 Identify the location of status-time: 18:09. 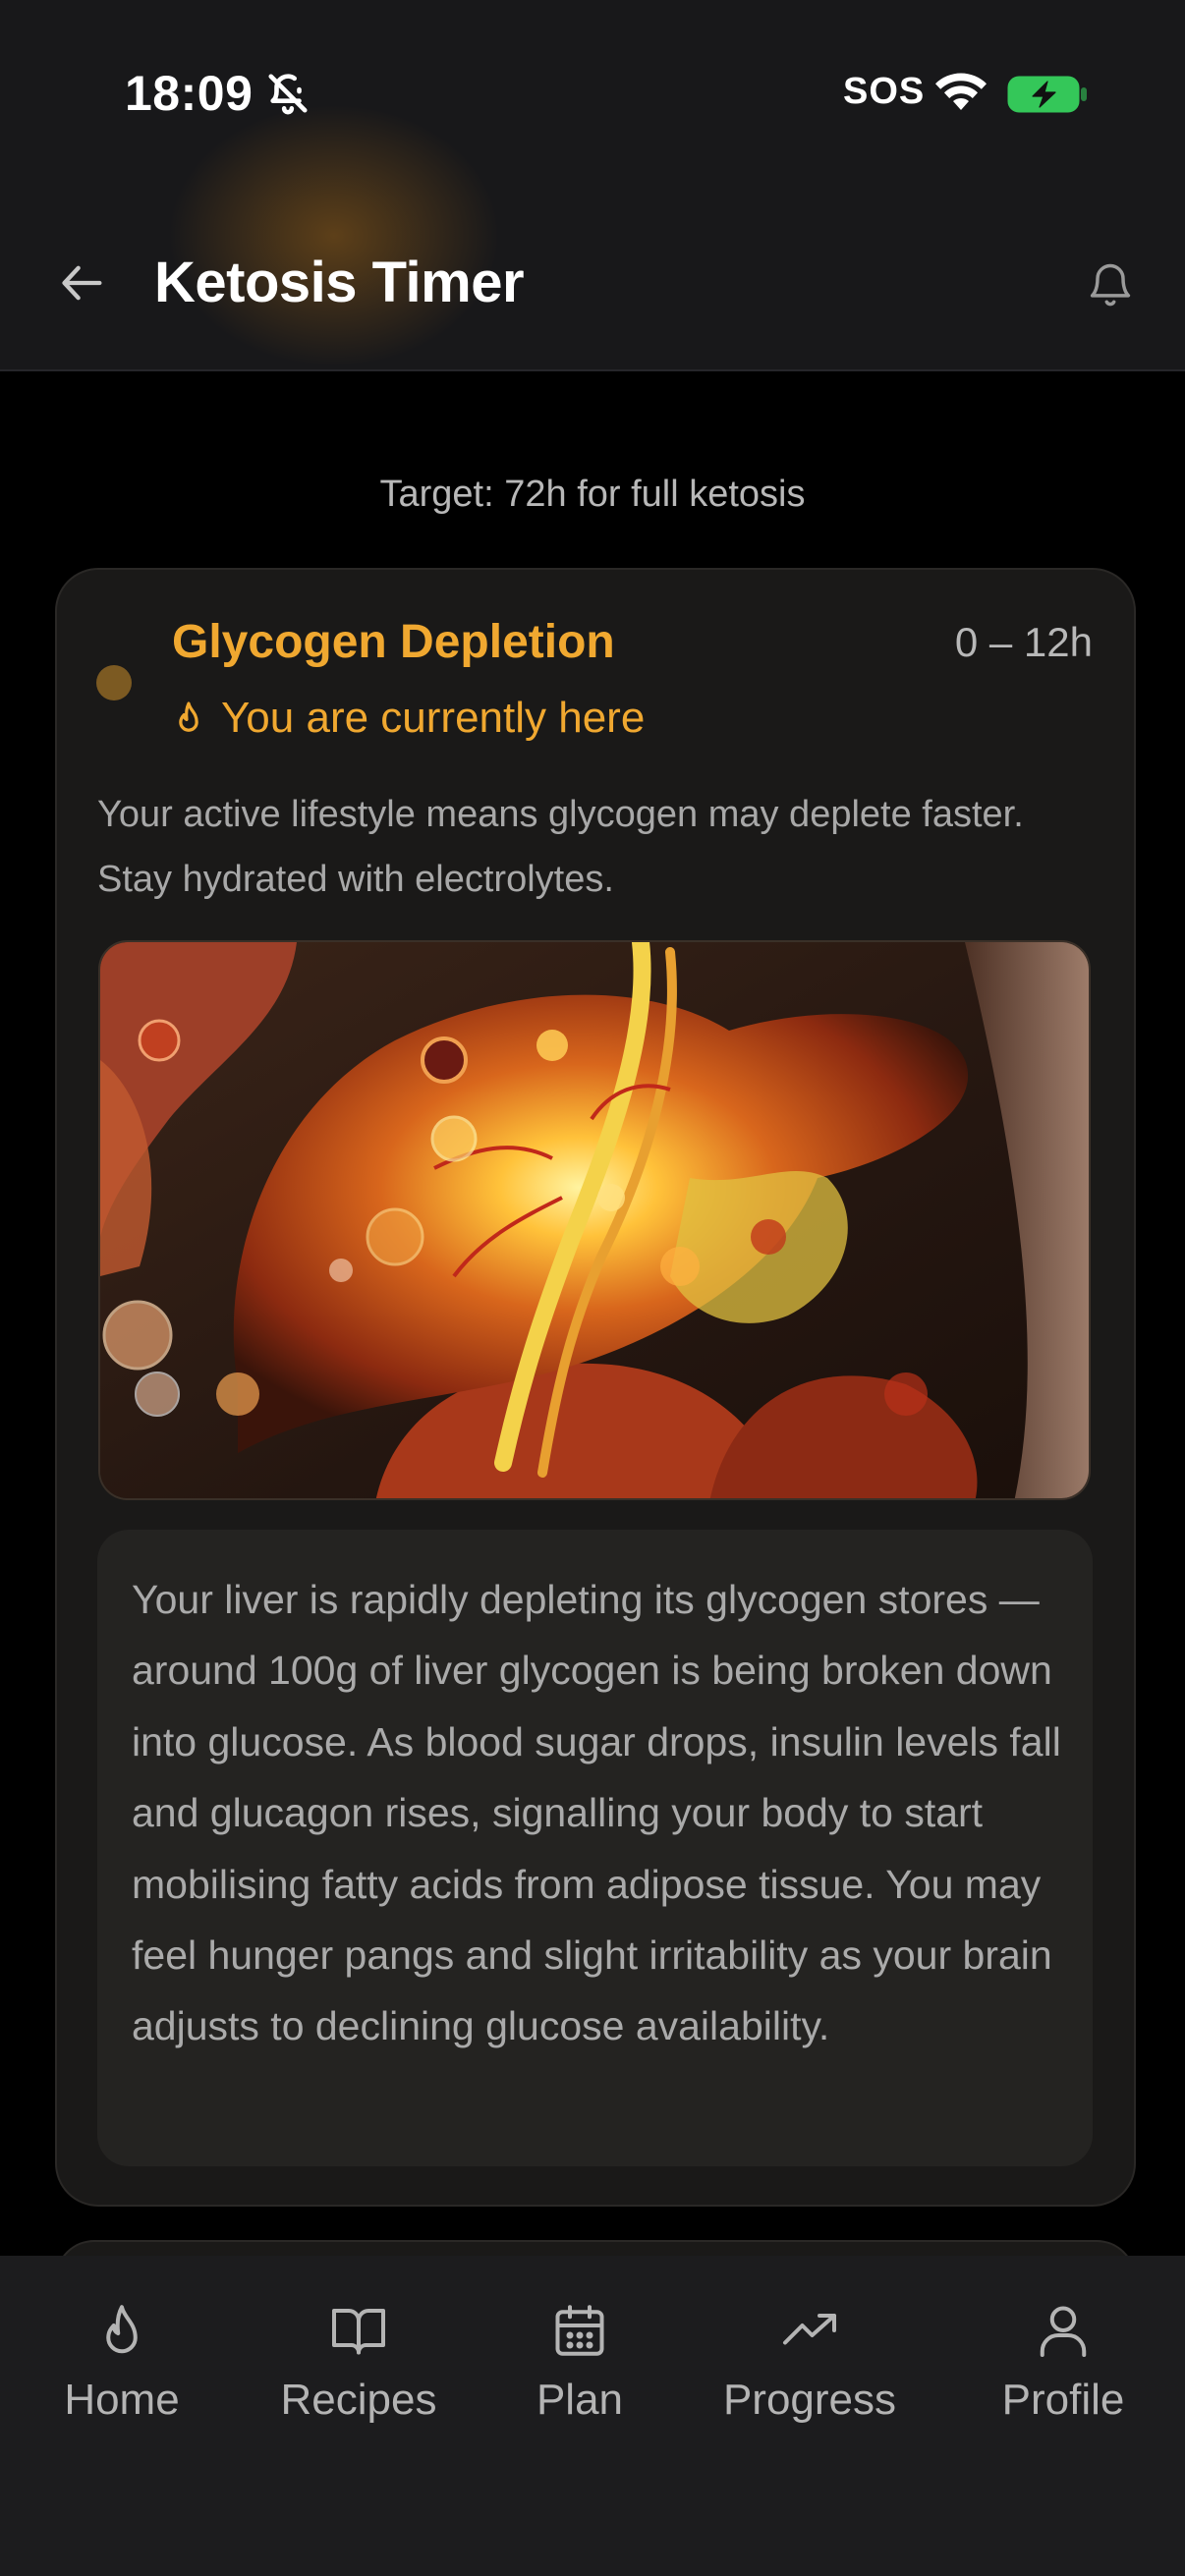
(190, 93).